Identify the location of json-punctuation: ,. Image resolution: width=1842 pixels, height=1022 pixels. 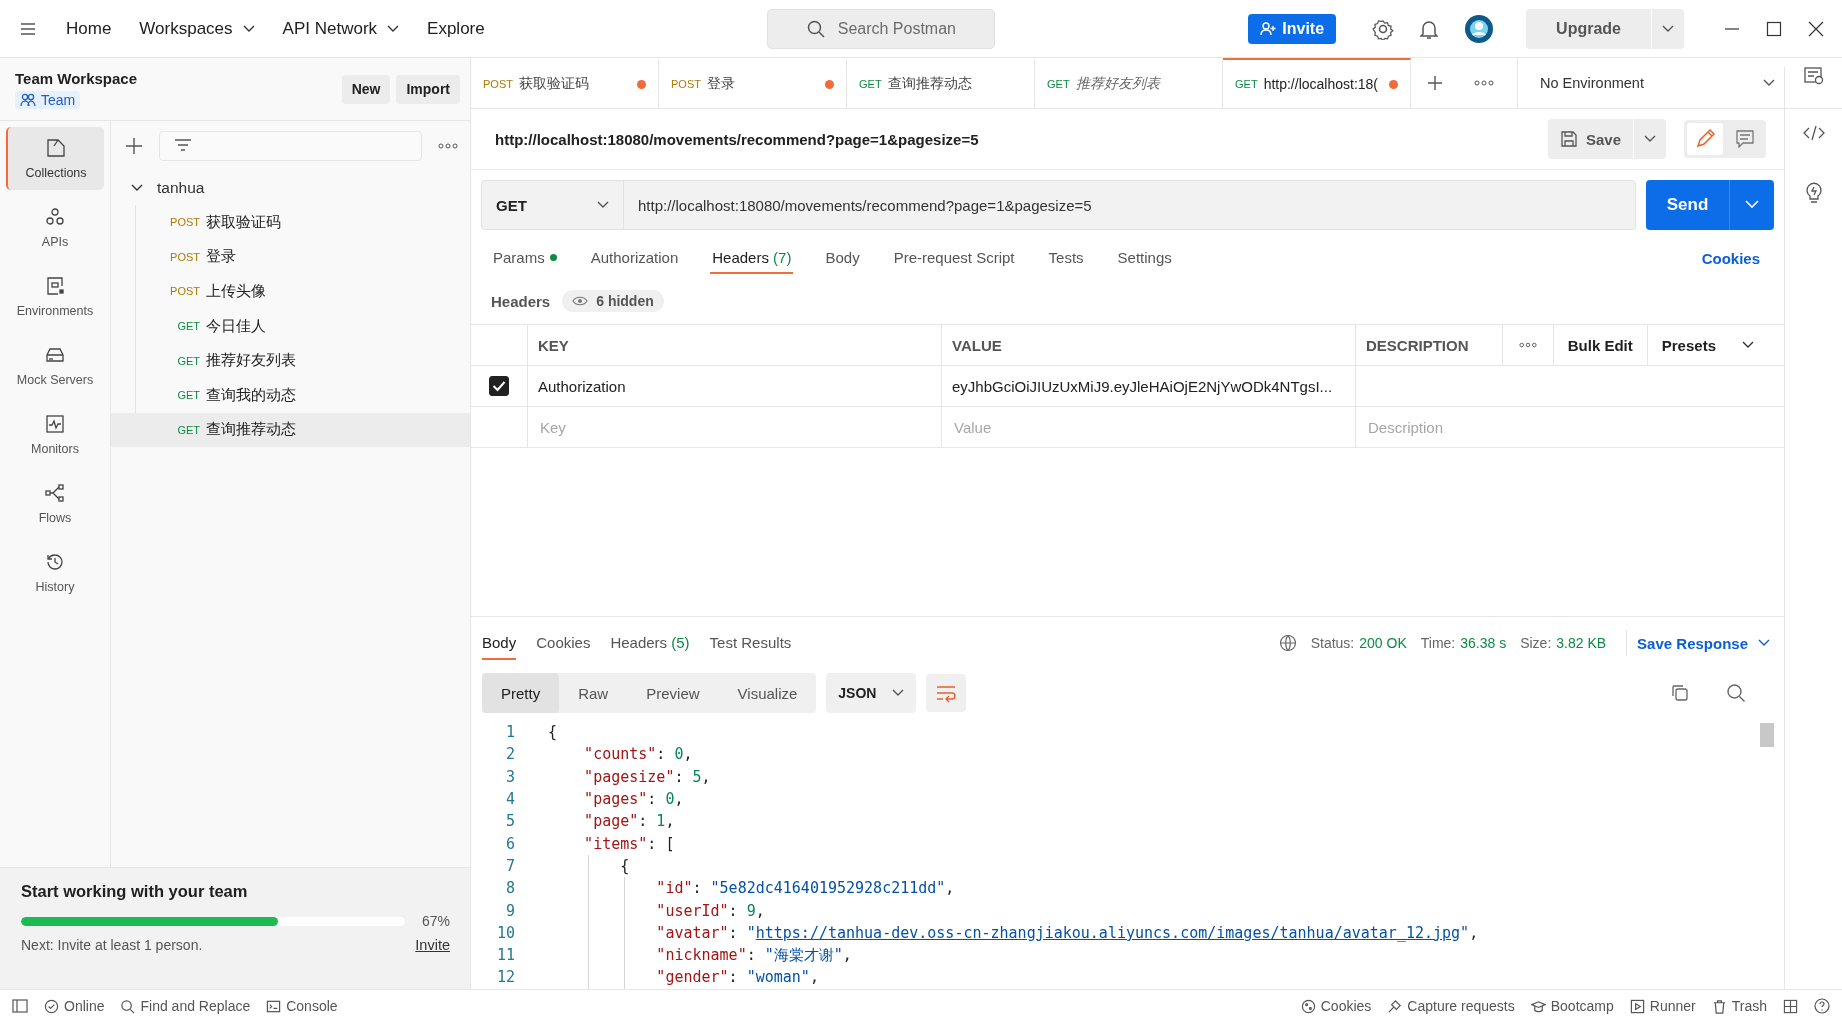
(670, 821).